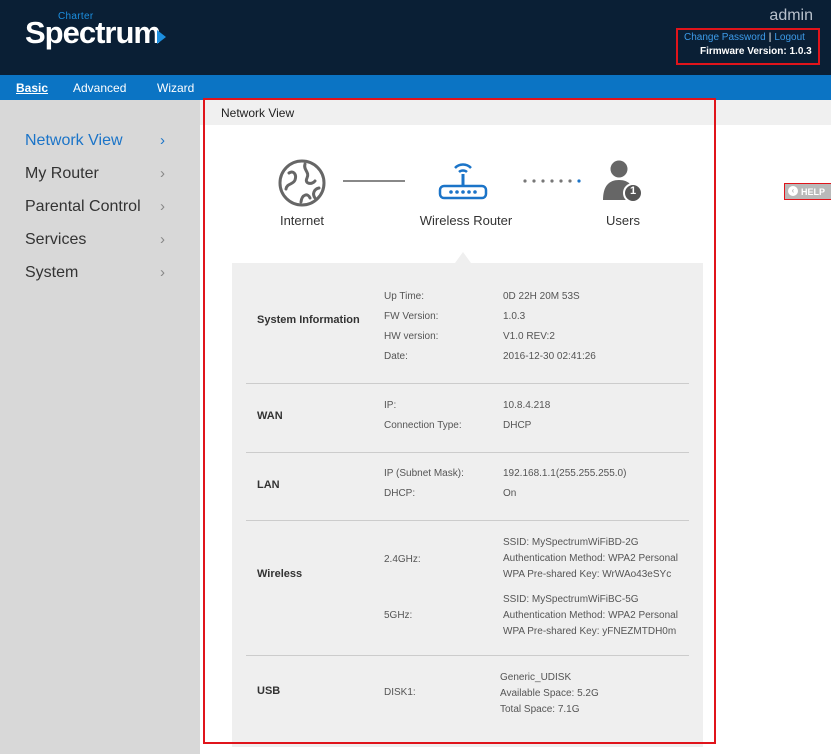 The height and width of the screenshot is (754, 831). What do you see at coordinates (529, 336) in the screenshot?
I see `hw-version-value: V1.0 REV:2` at bounding box center [529, 336].